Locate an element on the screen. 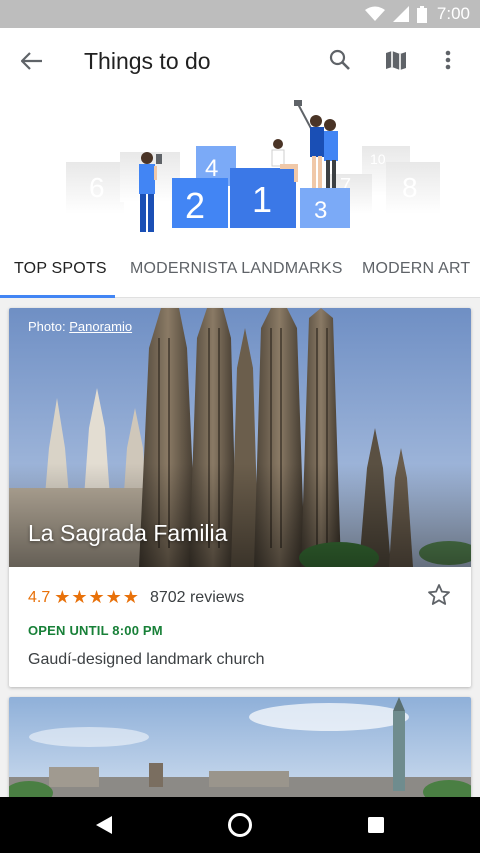 This screenshot has width=480, height=853. place-description: Gaudí-designed landmark church is located at coordinates (146, 659).